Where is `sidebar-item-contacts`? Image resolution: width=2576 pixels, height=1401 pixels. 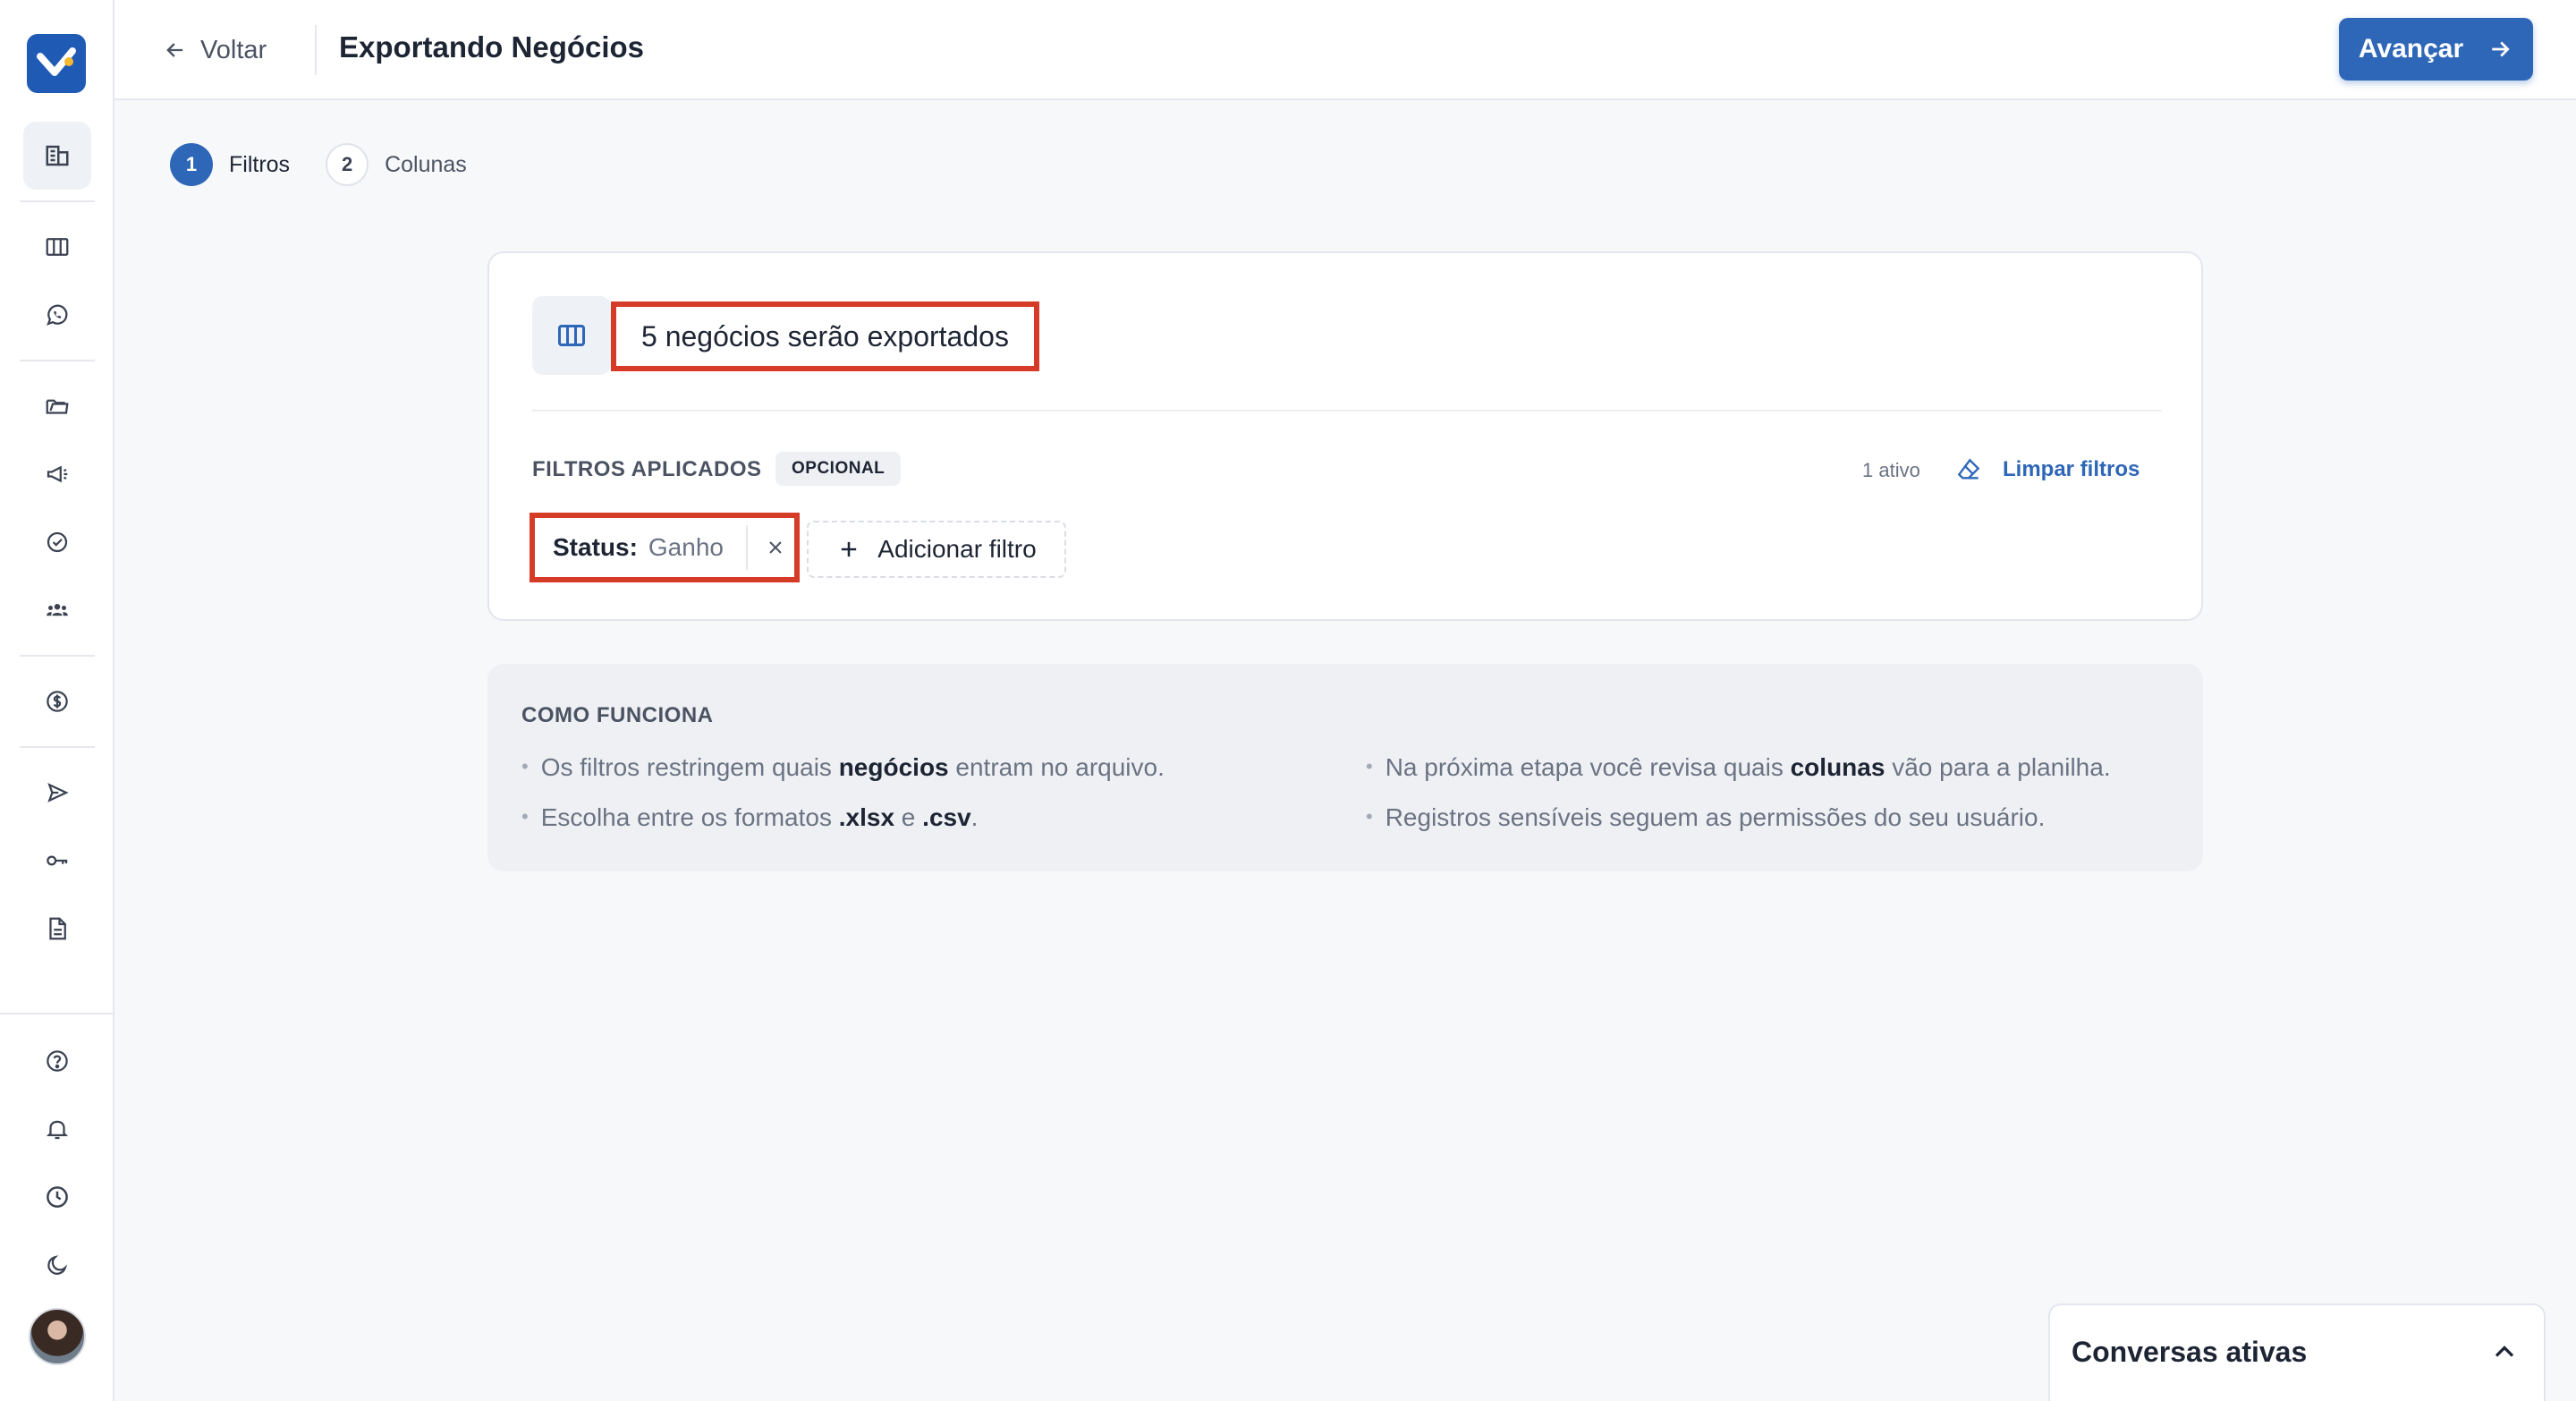
sidebar-item-contacts is located at coordinates (57, 610).